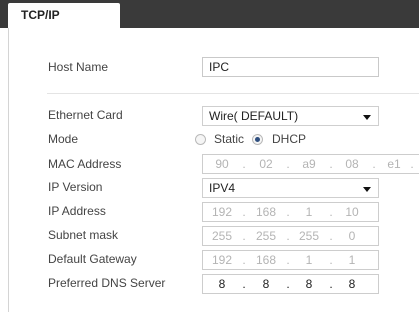  Describe the element at coordinates (85, 164) in the screenshot. I see `mac-address-label: MAC Address` at that location.